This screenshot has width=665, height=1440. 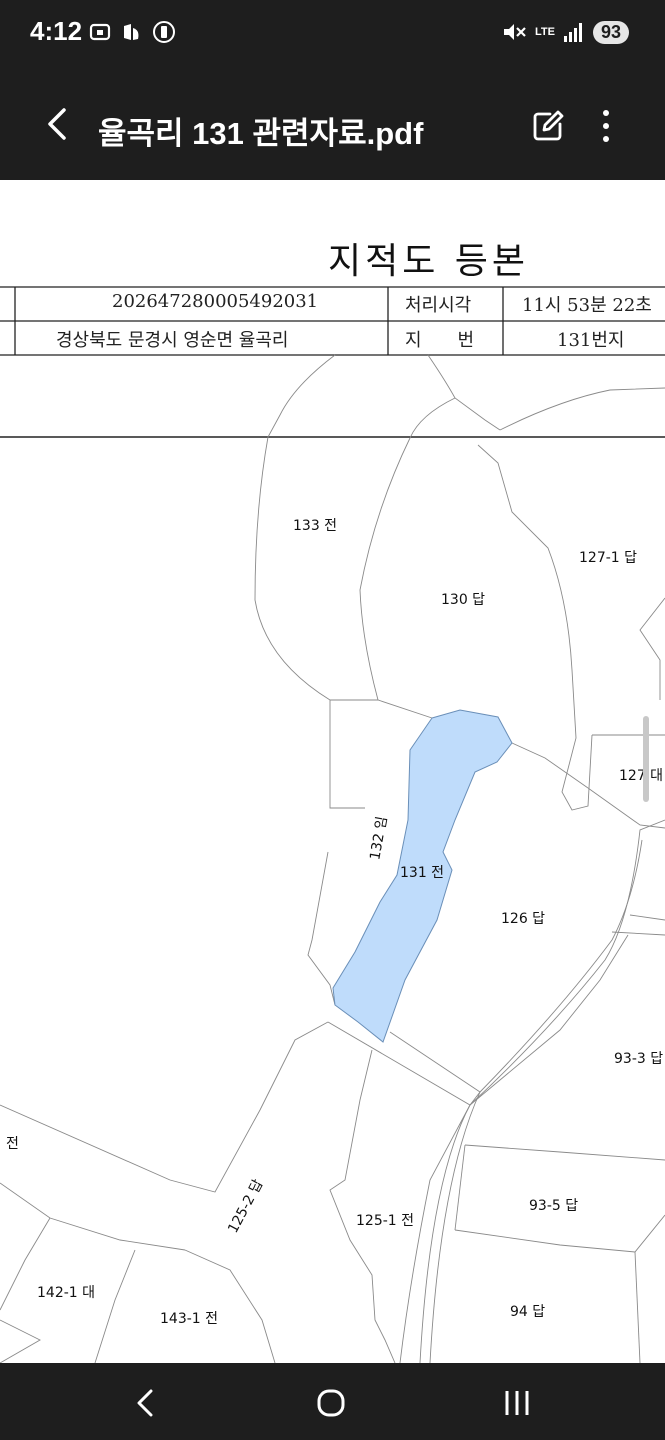 I want to click on parcel-label-142-1: 142-1 대, so click(x=66, y=1293).